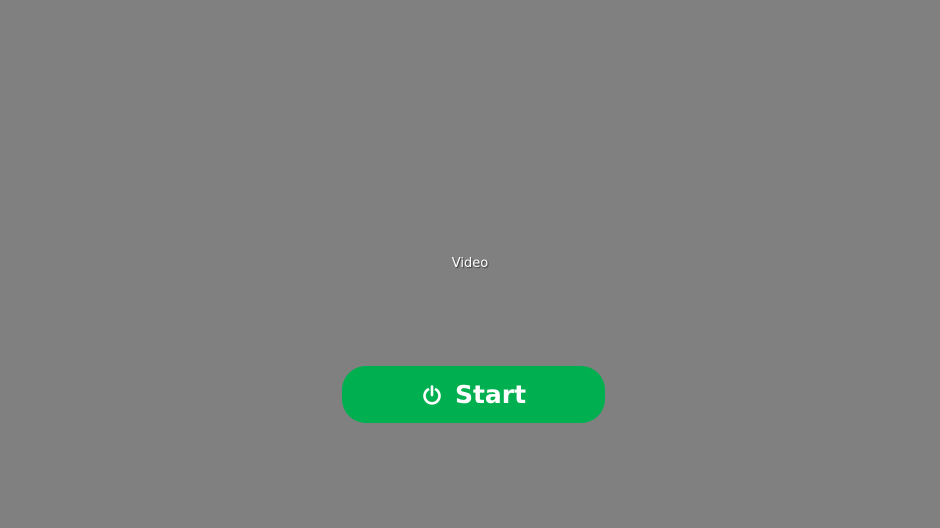  I want to click on video-label: Video, so click(470, 263).